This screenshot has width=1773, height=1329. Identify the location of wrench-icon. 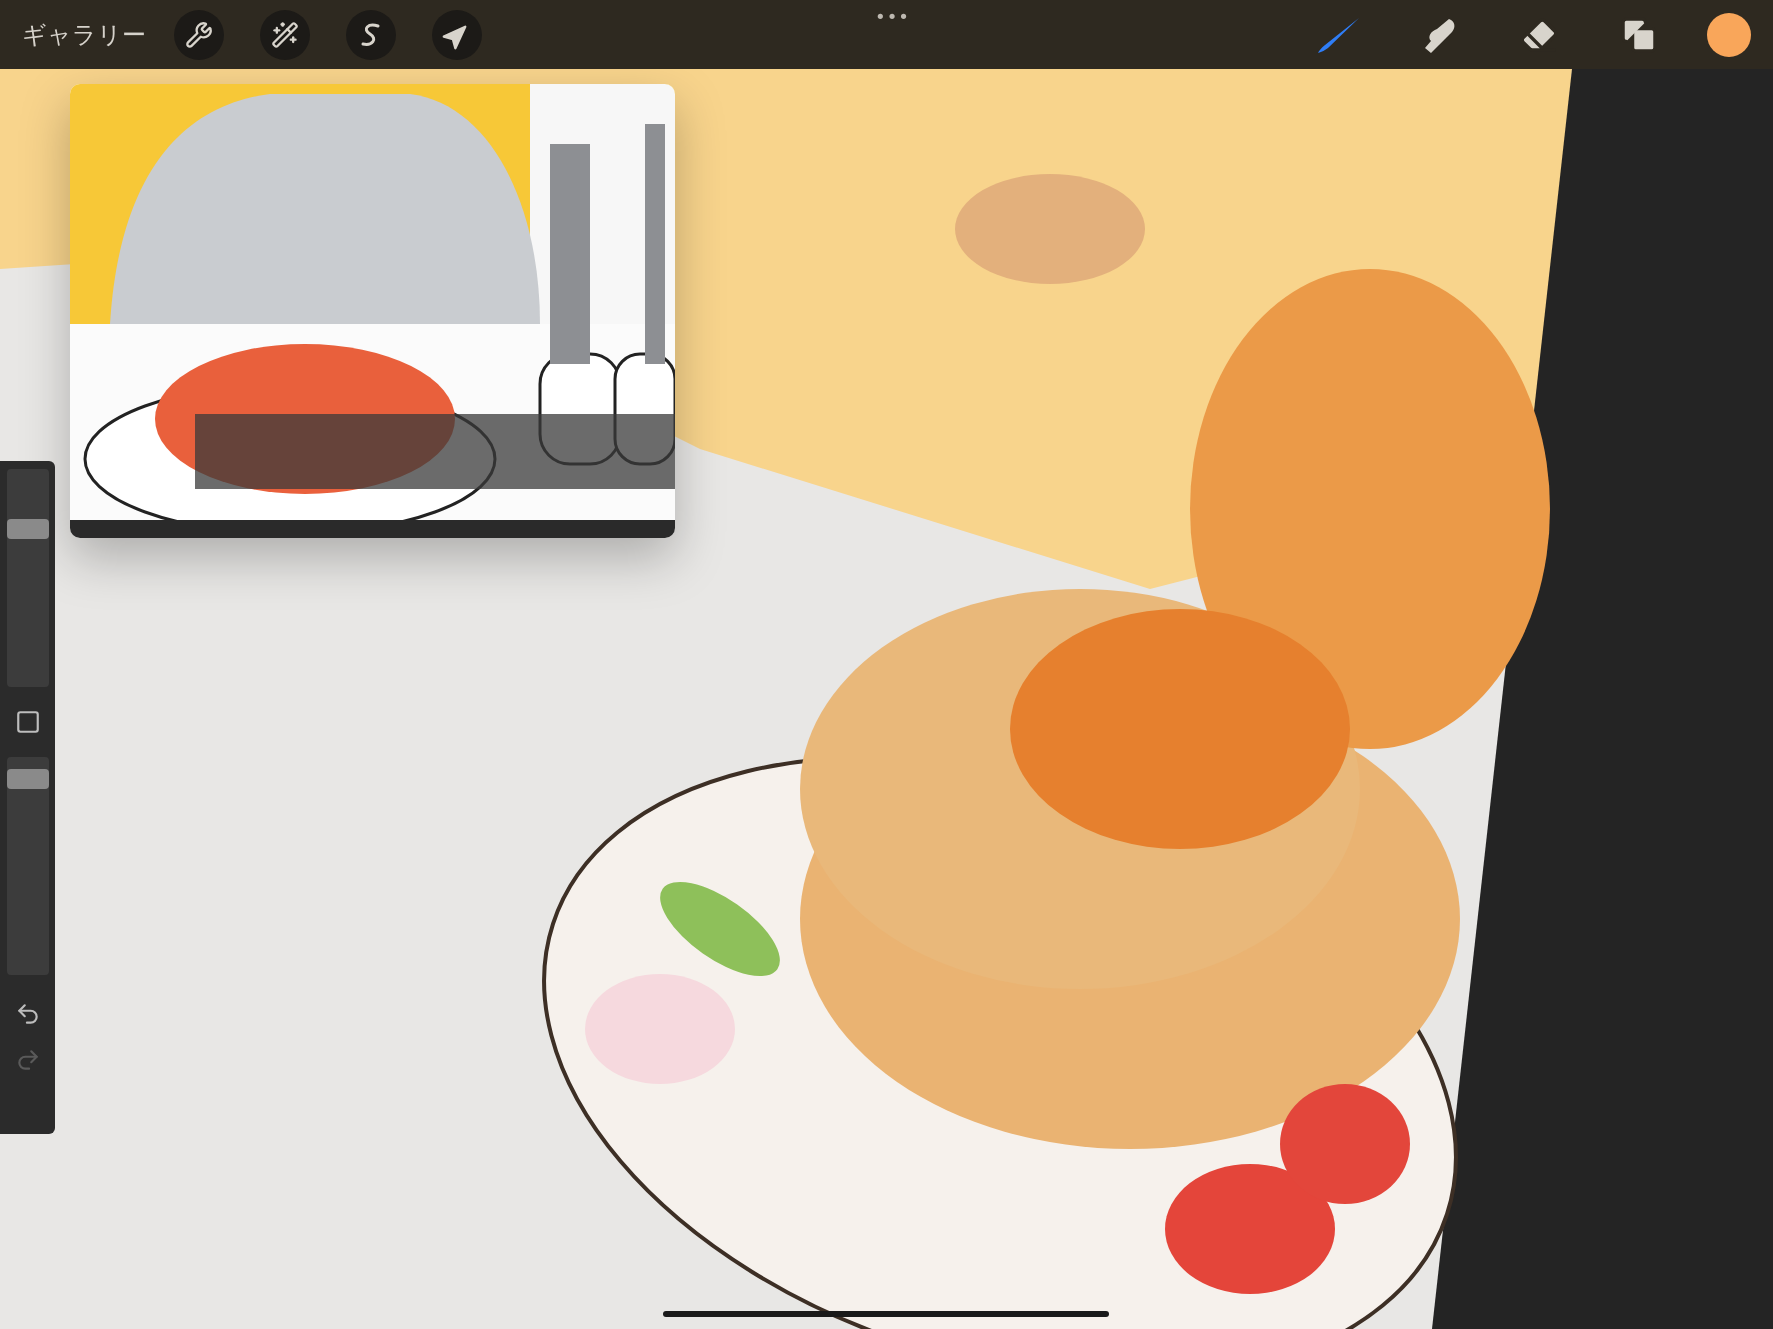
(199, 34).